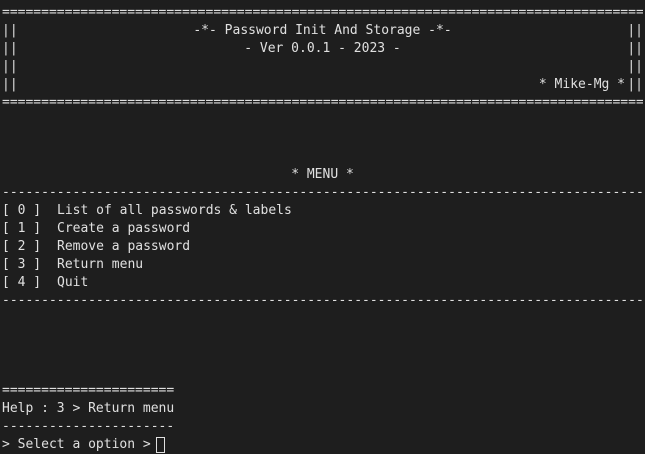  What do you see at coordinates (88, 390) in the screenshot?
I see `help-top-rule: ======================` at bounding box center [88, 390].